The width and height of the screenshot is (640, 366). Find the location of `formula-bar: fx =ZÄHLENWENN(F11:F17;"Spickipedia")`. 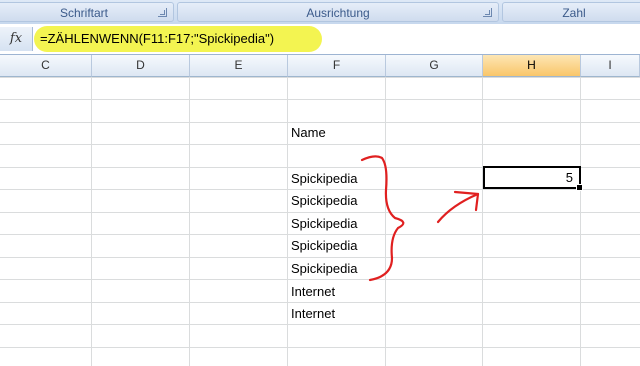

formula-bar: fx =ZÄHLENWENN(F11:F17;"Spickipedia") is located at coordinates (320, 39).